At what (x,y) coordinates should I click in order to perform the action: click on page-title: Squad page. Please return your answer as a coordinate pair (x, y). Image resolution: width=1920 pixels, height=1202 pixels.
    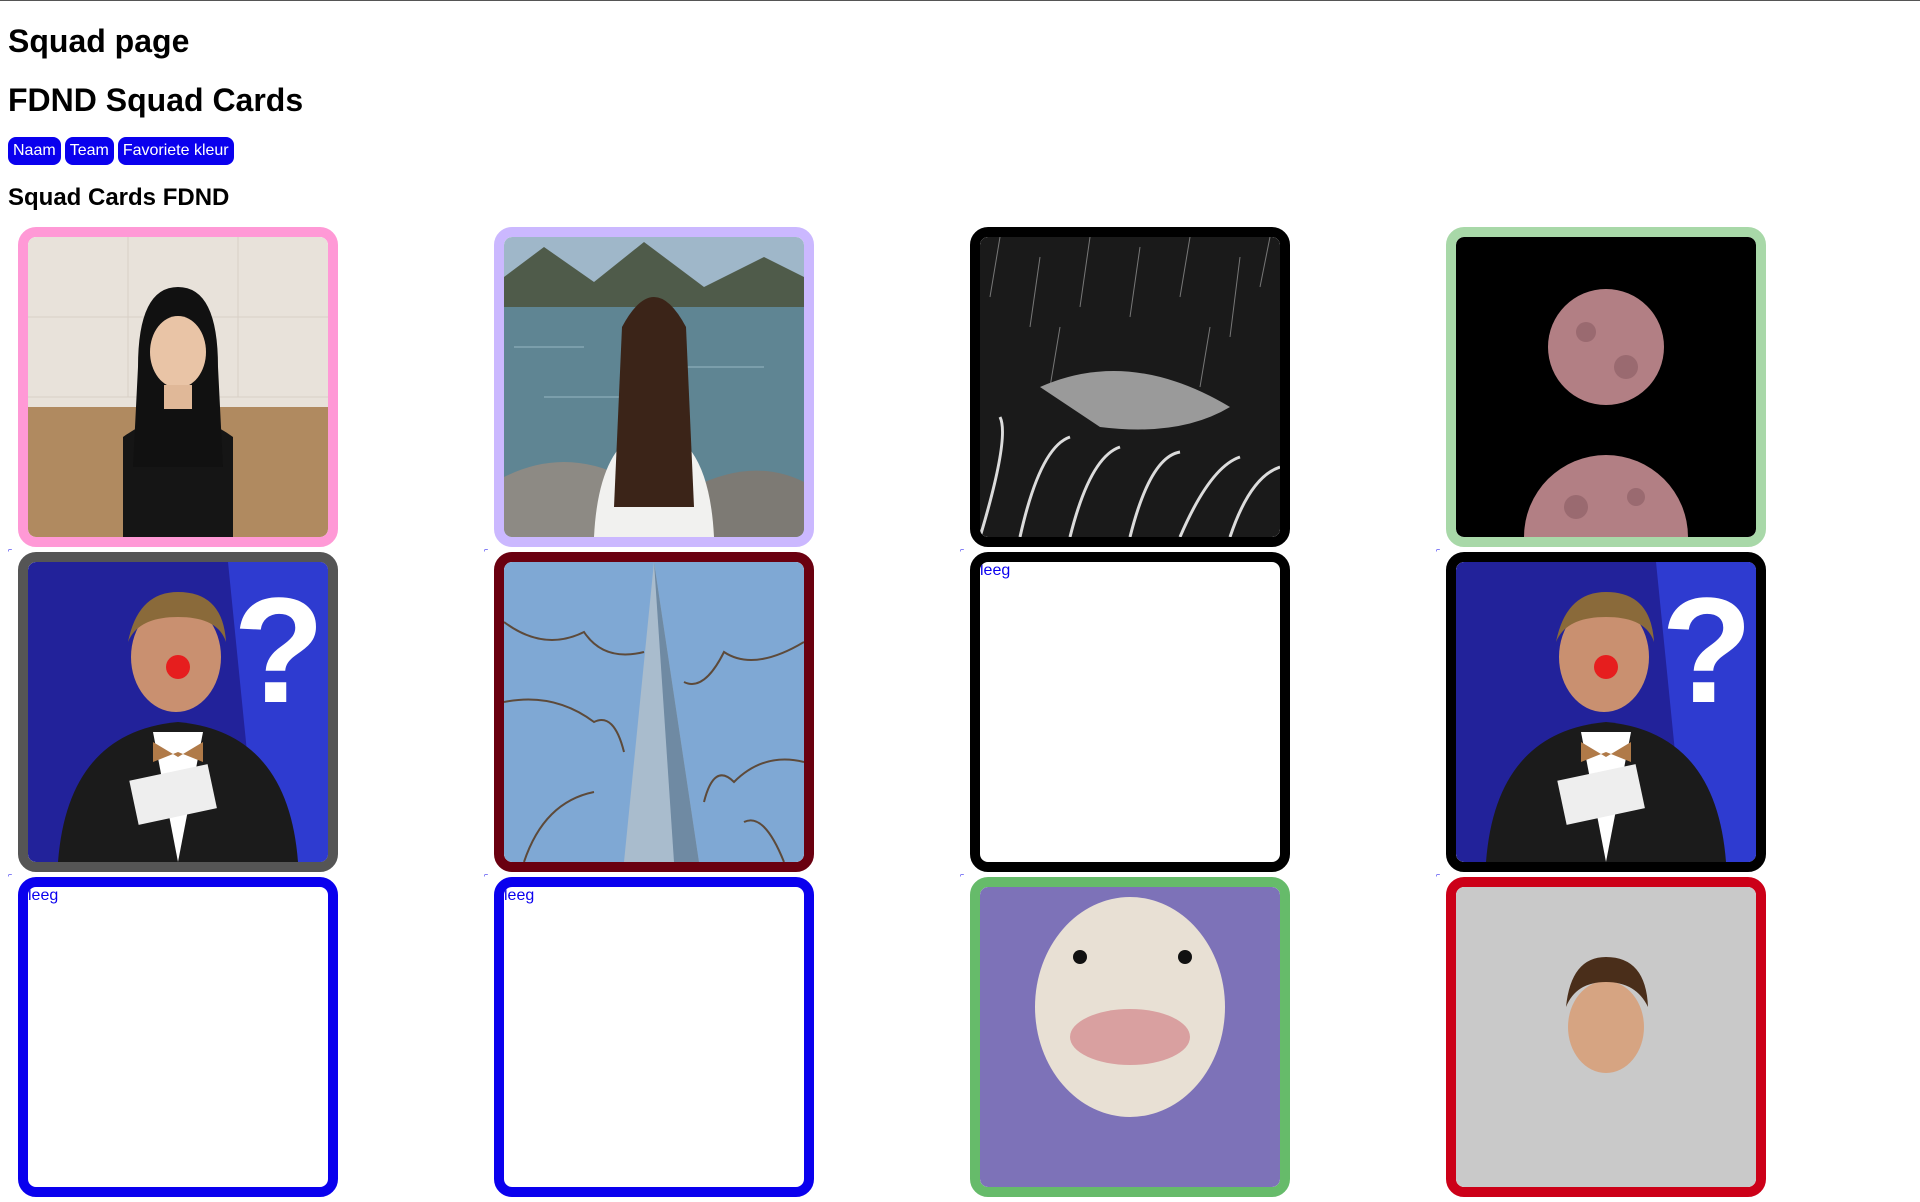
    Looking at the image, I should click on (99, 41).